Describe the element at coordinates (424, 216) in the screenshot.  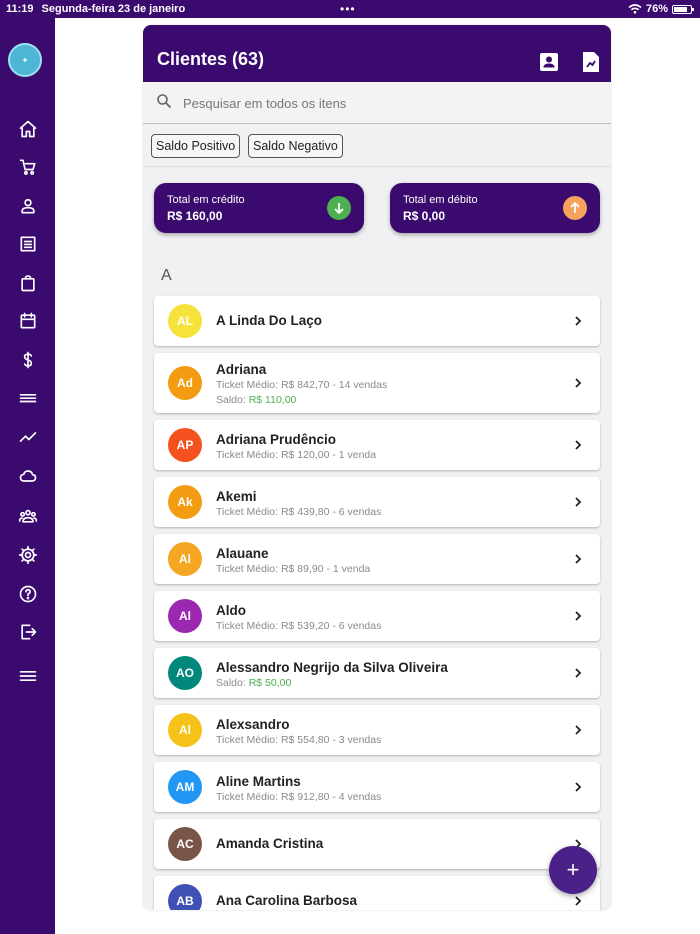
I see `total-debit-value: R$ 0,00` at that location.